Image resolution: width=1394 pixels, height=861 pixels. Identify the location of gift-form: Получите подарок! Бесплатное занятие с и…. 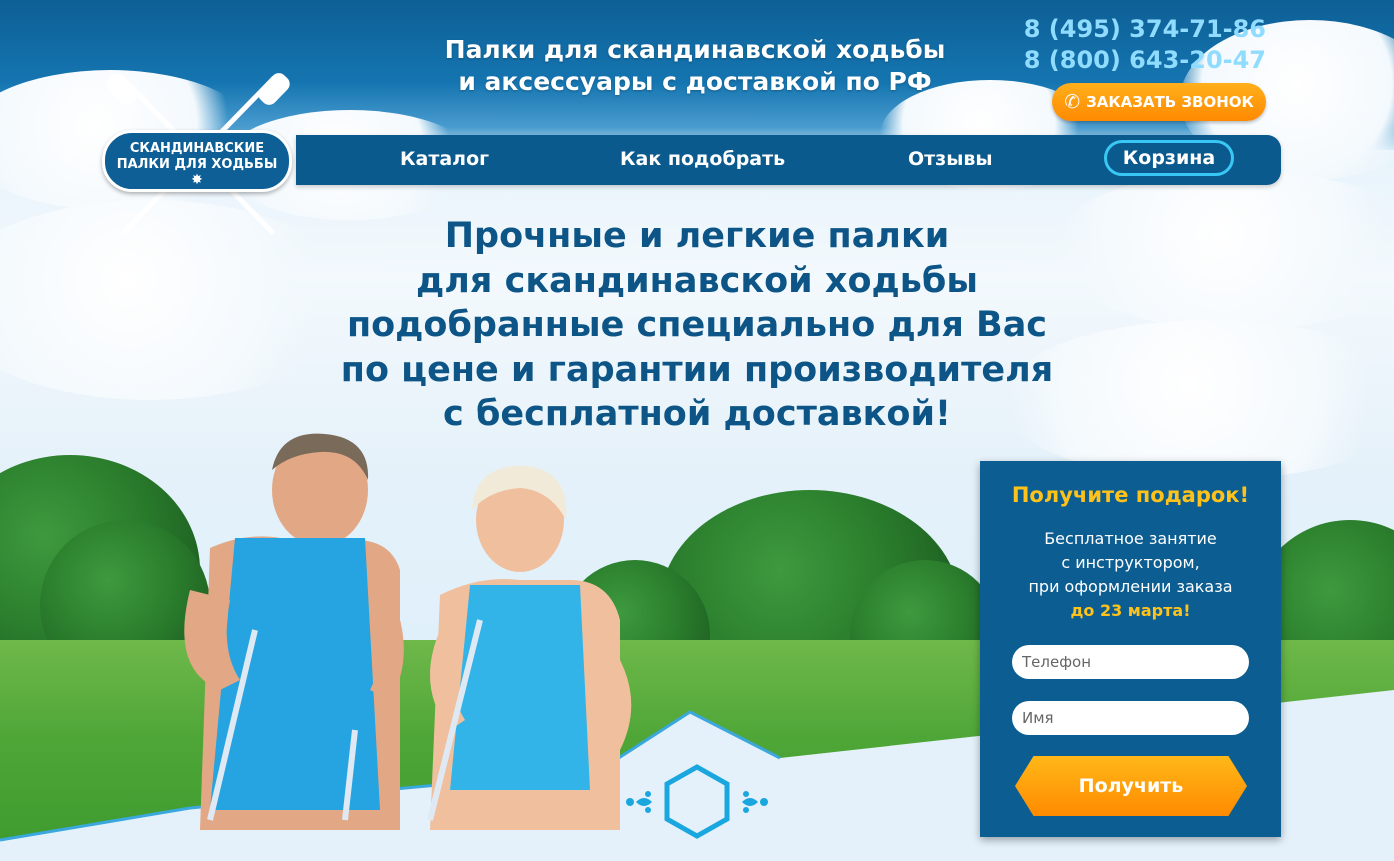
(1130, 649).